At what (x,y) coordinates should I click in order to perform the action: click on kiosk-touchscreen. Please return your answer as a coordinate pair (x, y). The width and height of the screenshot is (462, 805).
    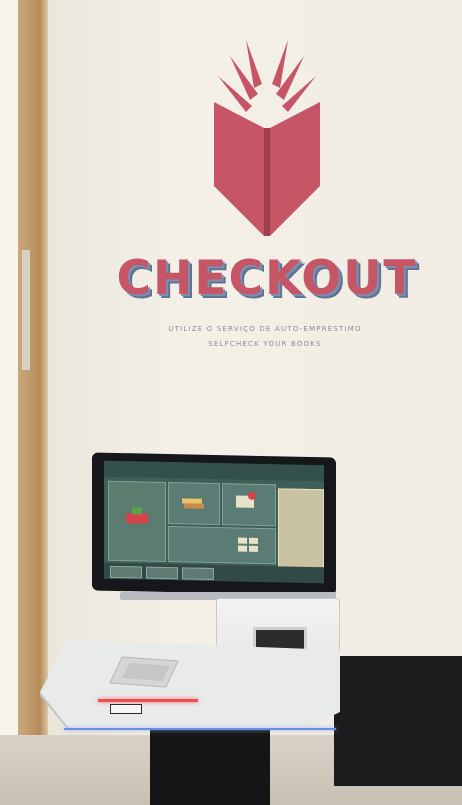
    Looking at the image, I should click on (214, 522).